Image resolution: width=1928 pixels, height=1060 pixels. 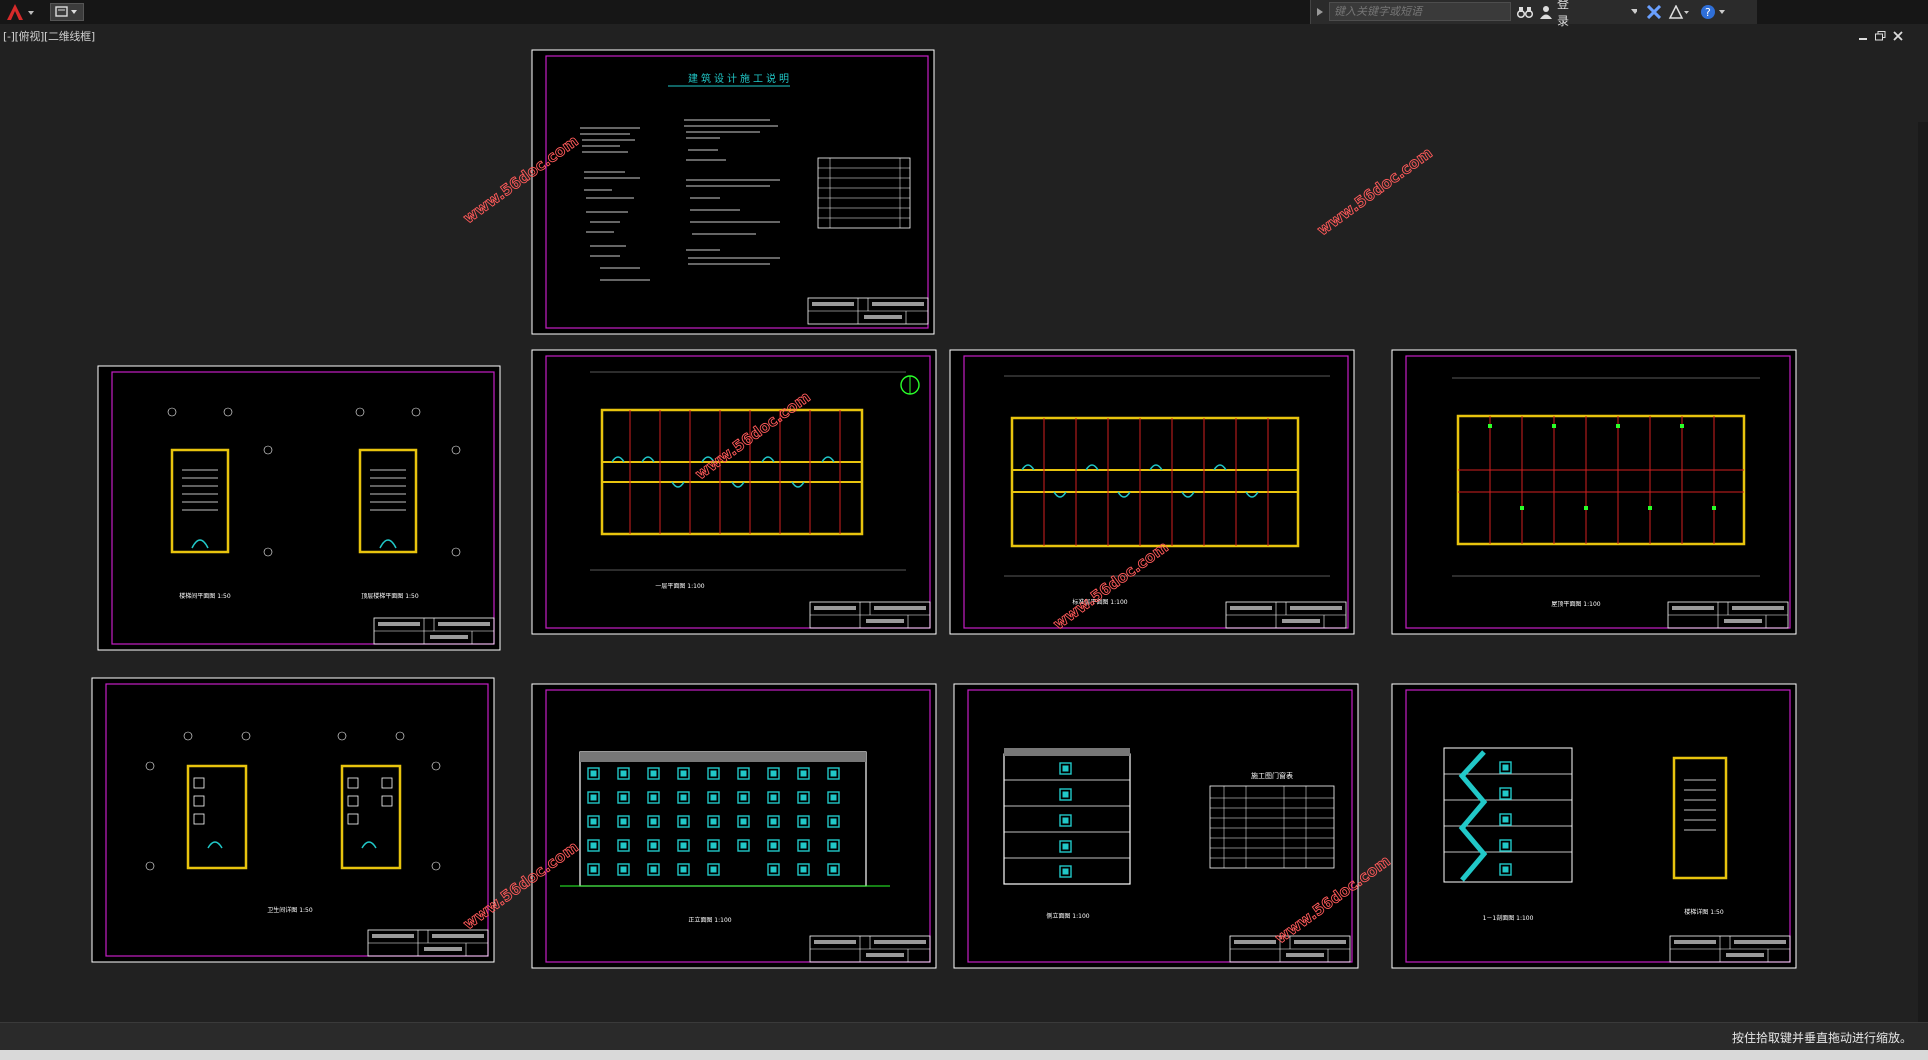 I want to click on autocad-logo-icon, so click(x=20, y=12).